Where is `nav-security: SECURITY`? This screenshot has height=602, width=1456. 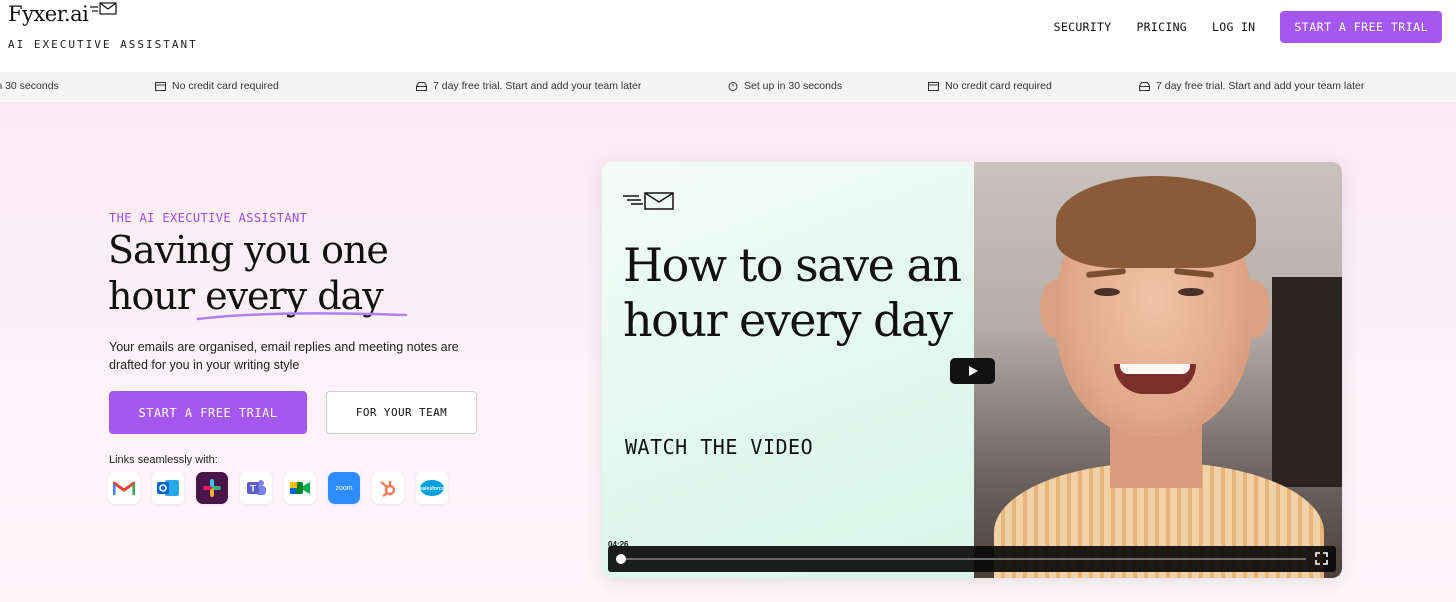 nav-security: SECURITY is located at coordinates (1083, 27).